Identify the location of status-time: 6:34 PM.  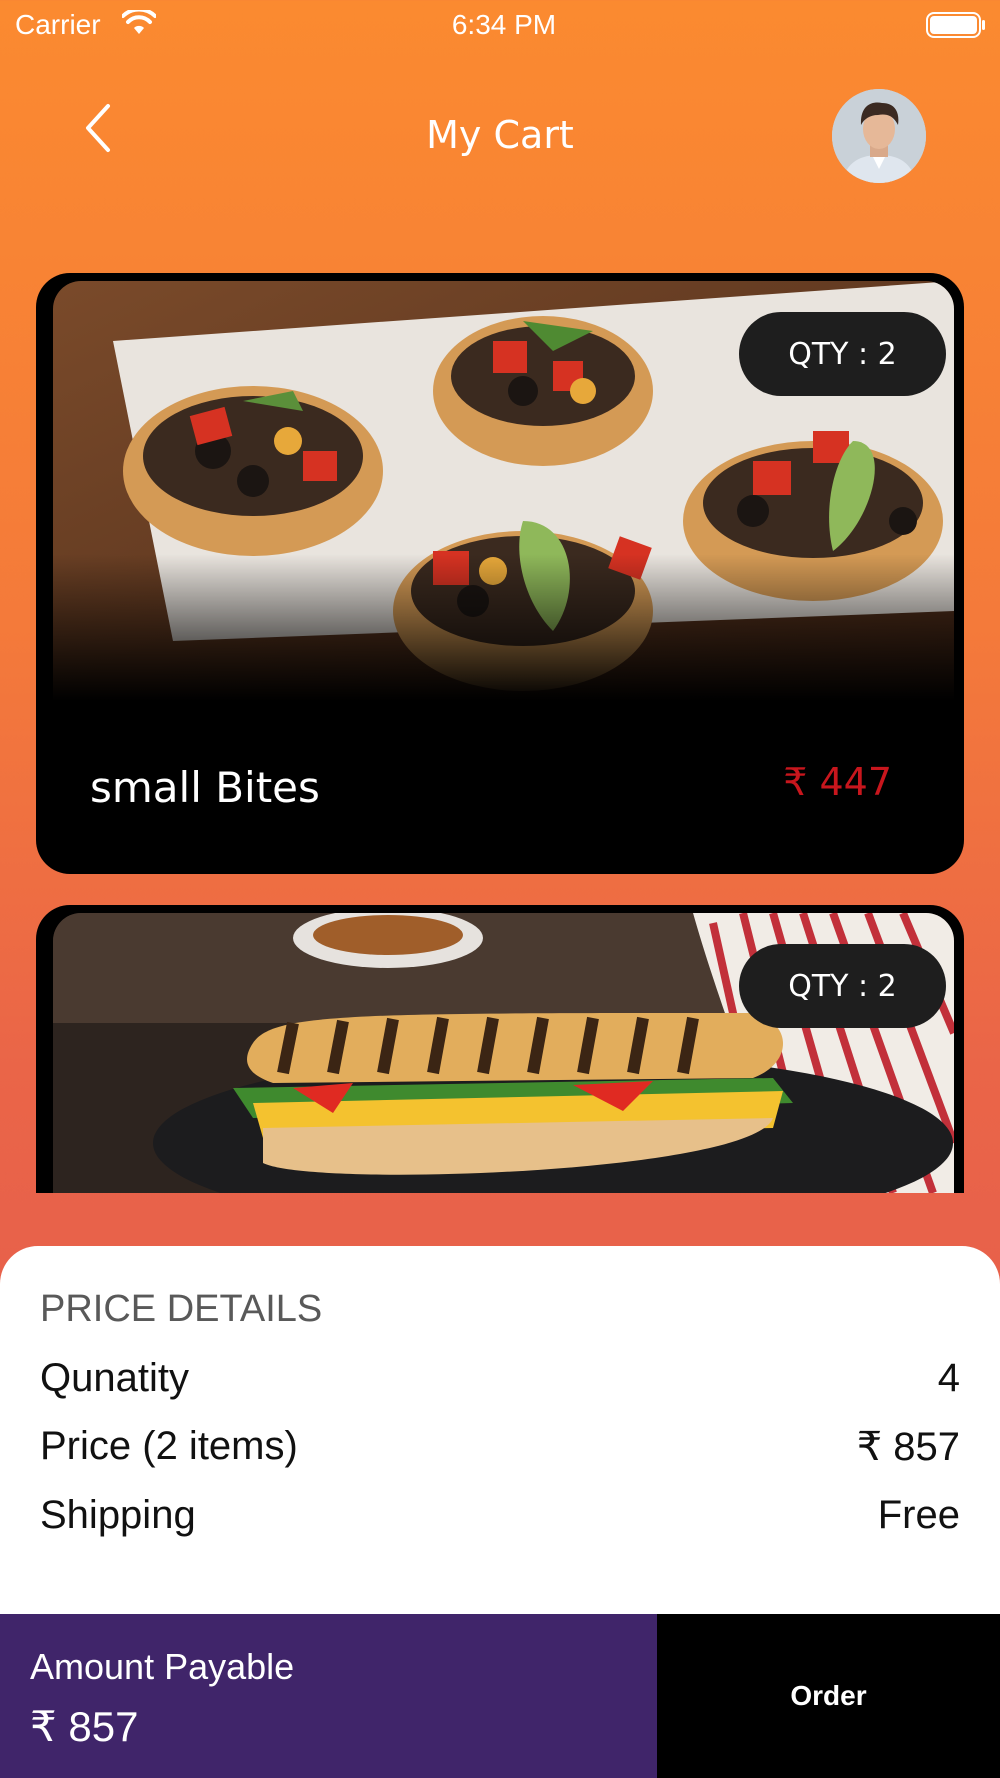
(504, 24).